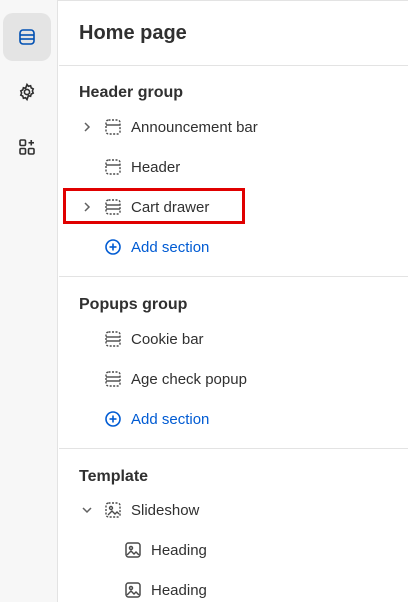 Image resolution: width=408 pixels, height=607 pixels. I want to click on page-title: Home page, so click(133, 33).